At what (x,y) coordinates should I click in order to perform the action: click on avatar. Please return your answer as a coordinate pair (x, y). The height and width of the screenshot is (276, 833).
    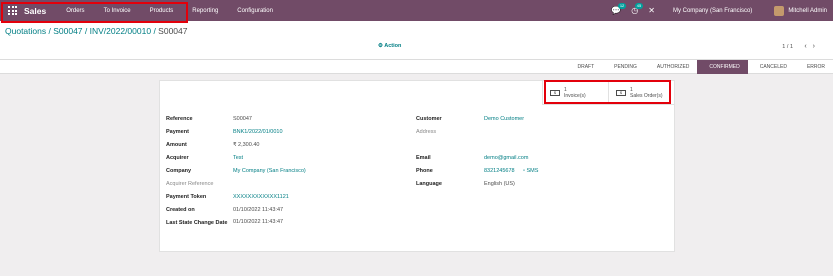
    Looking at the image, I should click on (779, 10).